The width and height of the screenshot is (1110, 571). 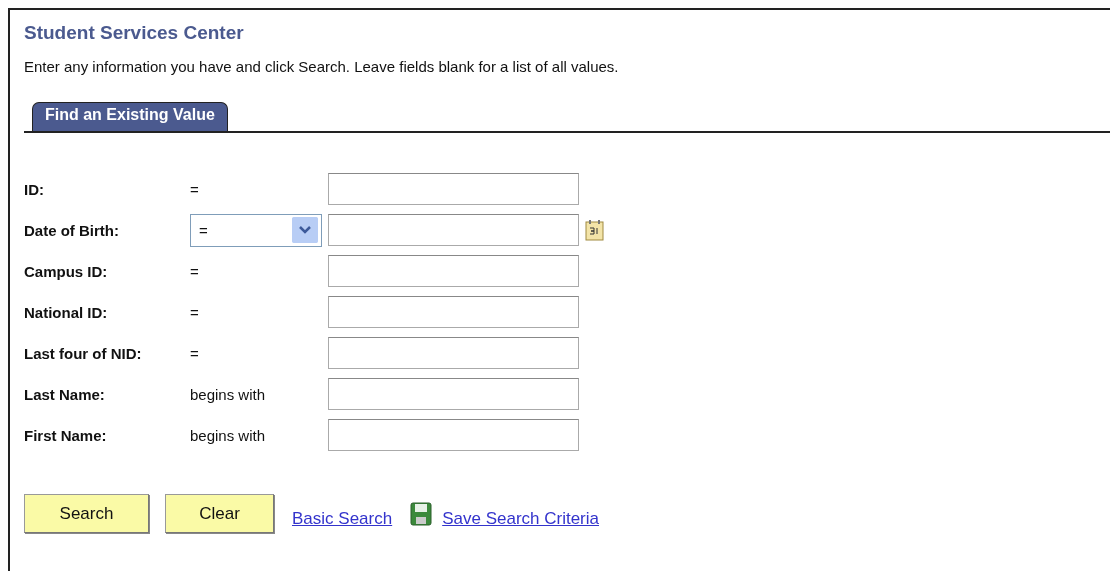 I want to click on field-label: National ID:, so click(x=66, y=312).